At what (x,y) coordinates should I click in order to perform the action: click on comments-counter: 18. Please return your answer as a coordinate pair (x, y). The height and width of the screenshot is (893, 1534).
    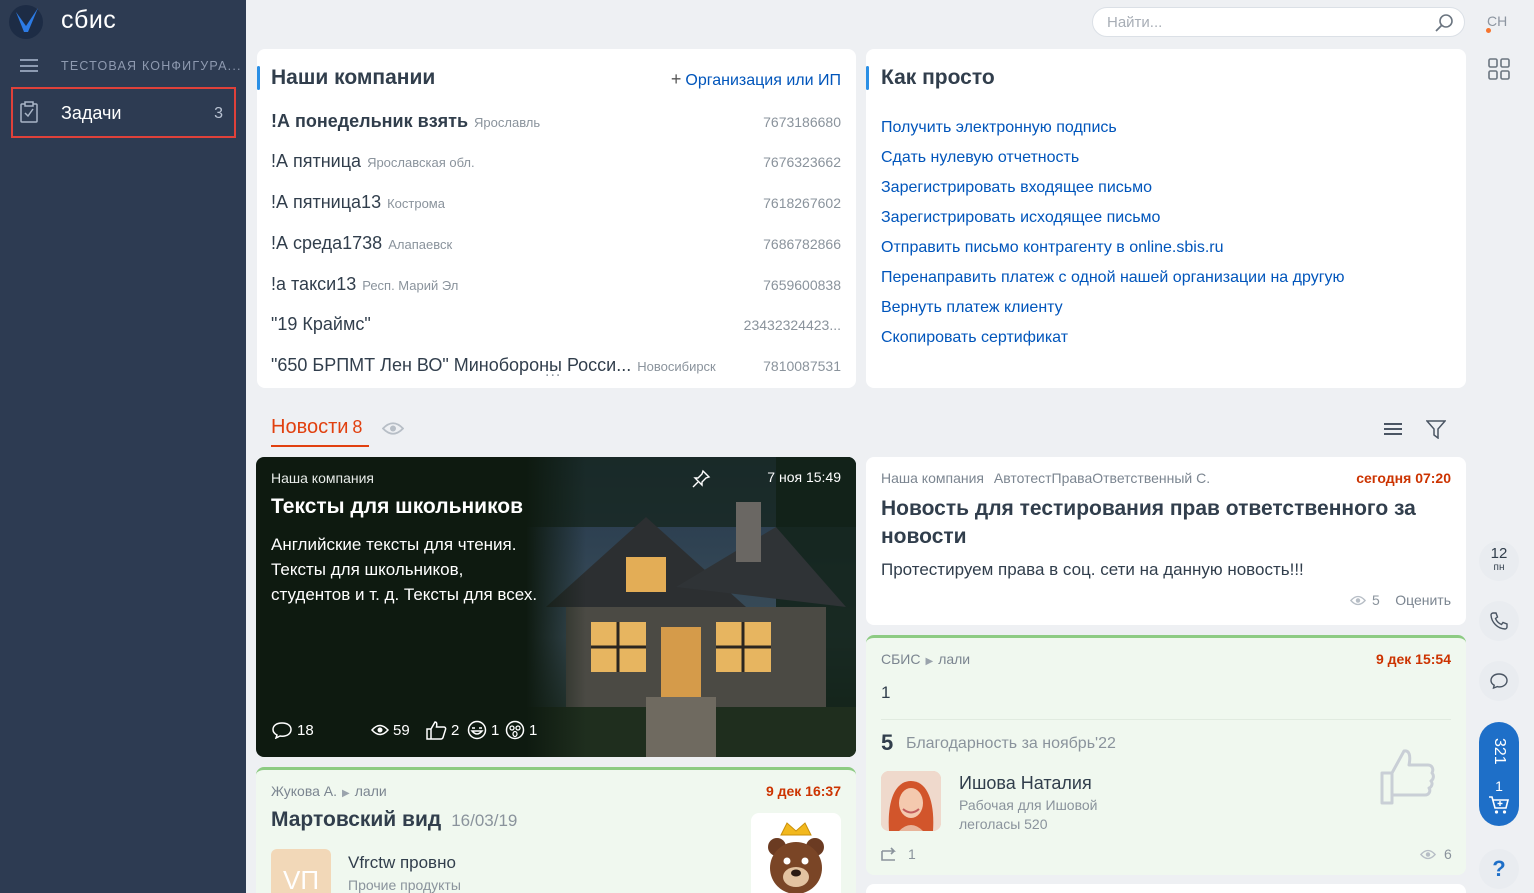
    Looking at the image, I should click on (321, 730).